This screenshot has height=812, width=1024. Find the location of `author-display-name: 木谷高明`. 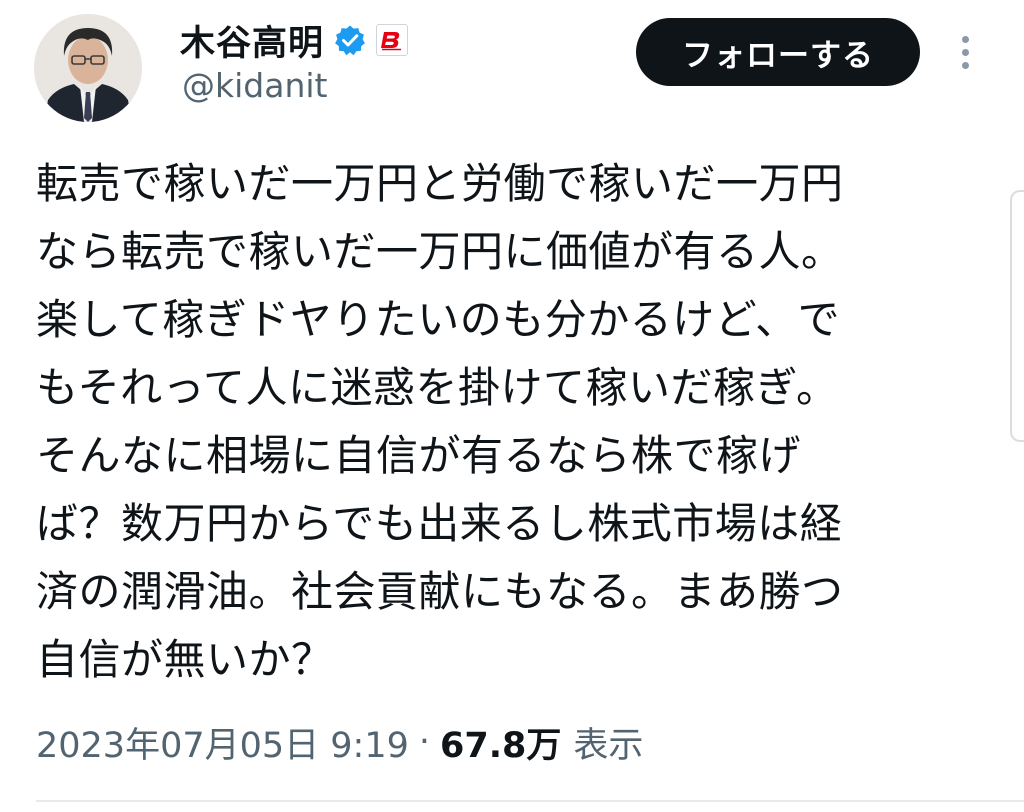

author-display-name: 木谷高明 is located at coordinates (252, 40).